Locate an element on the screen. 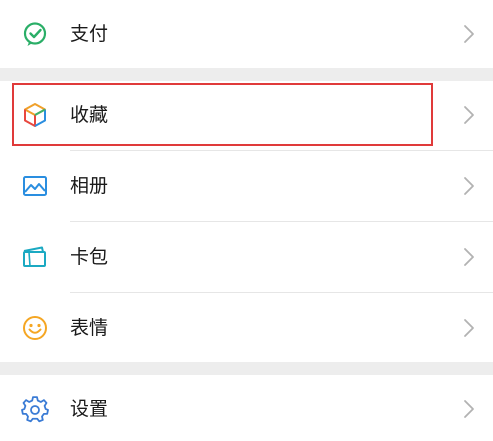 Image resolution: width=493 pixels, height=441 pixels. smiley-icon is located at coordinates (35, 328).